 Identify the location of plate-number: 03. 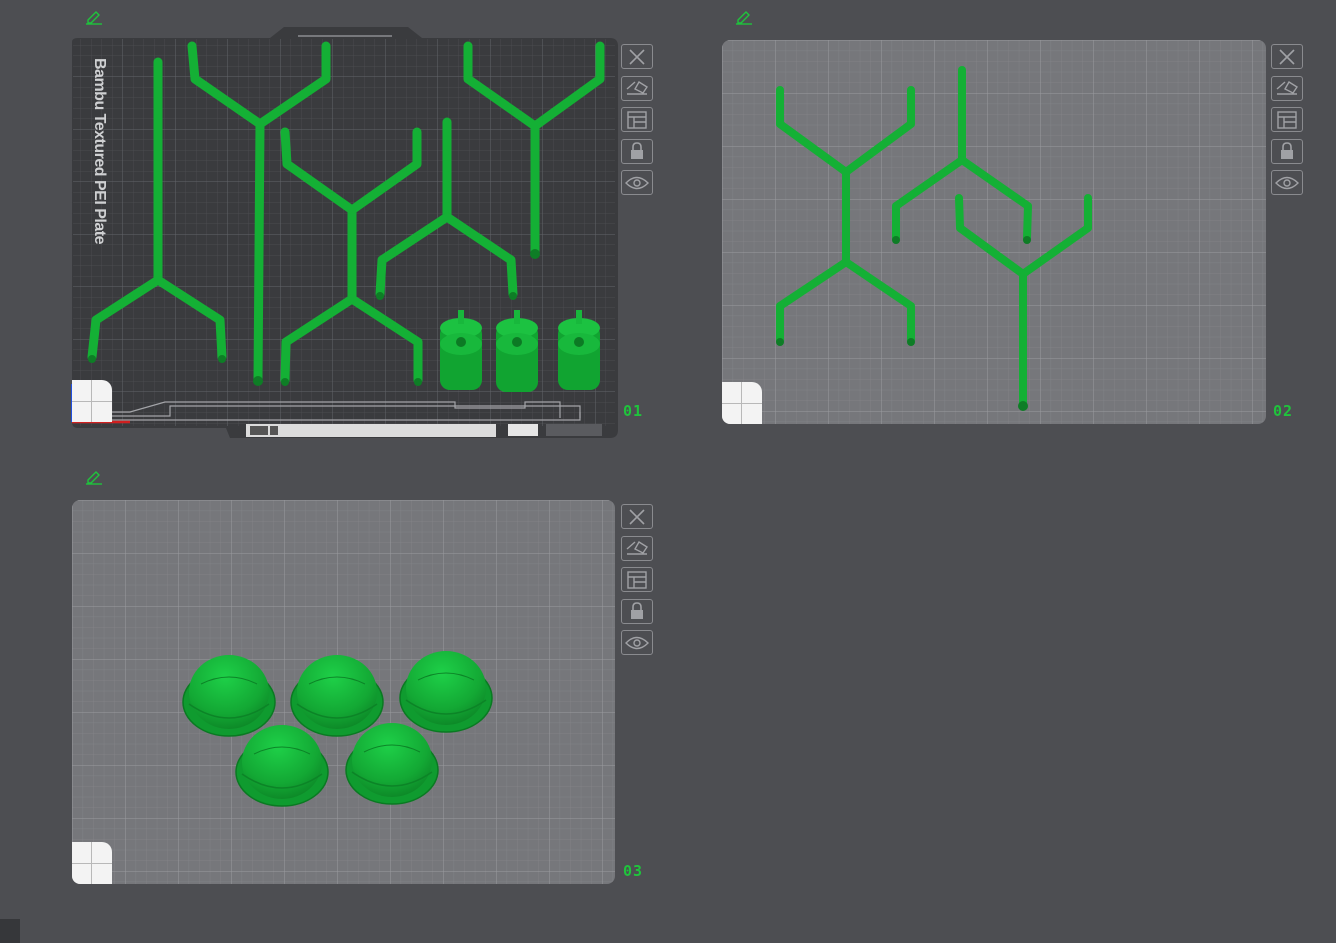
(633, 871).